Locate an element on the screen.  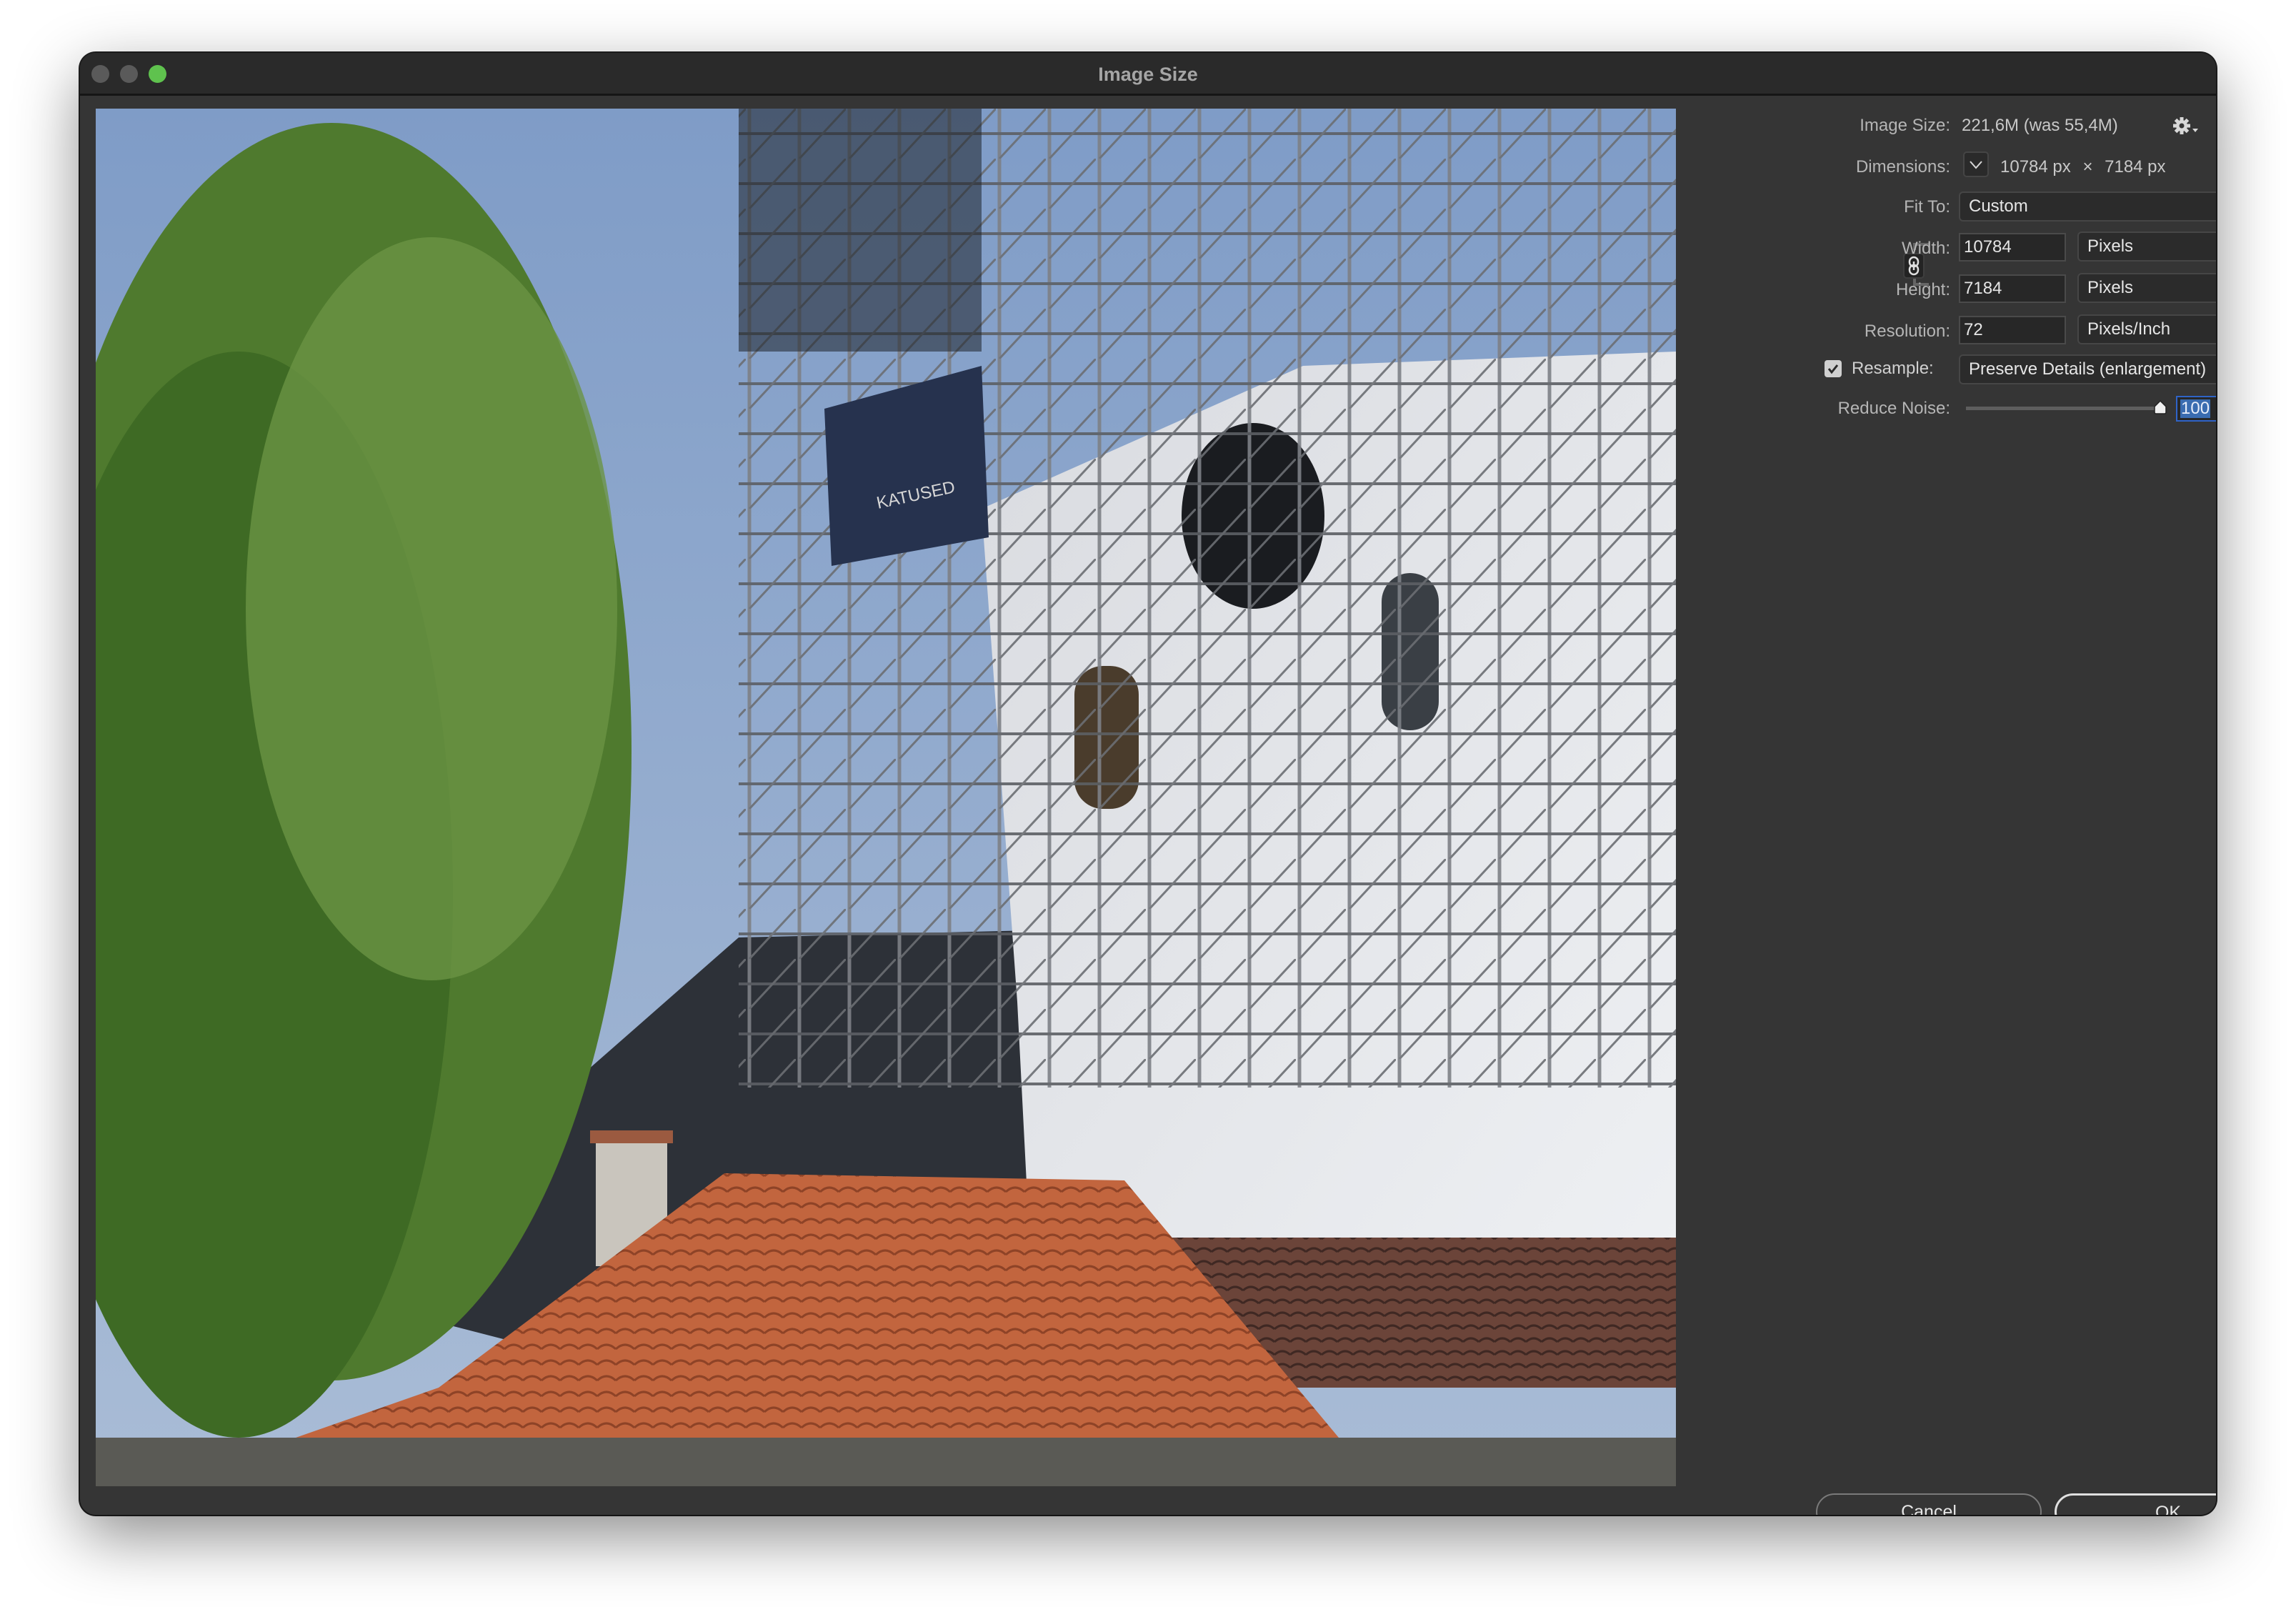
checkmark-icon is located at coordinates (1833, 369).